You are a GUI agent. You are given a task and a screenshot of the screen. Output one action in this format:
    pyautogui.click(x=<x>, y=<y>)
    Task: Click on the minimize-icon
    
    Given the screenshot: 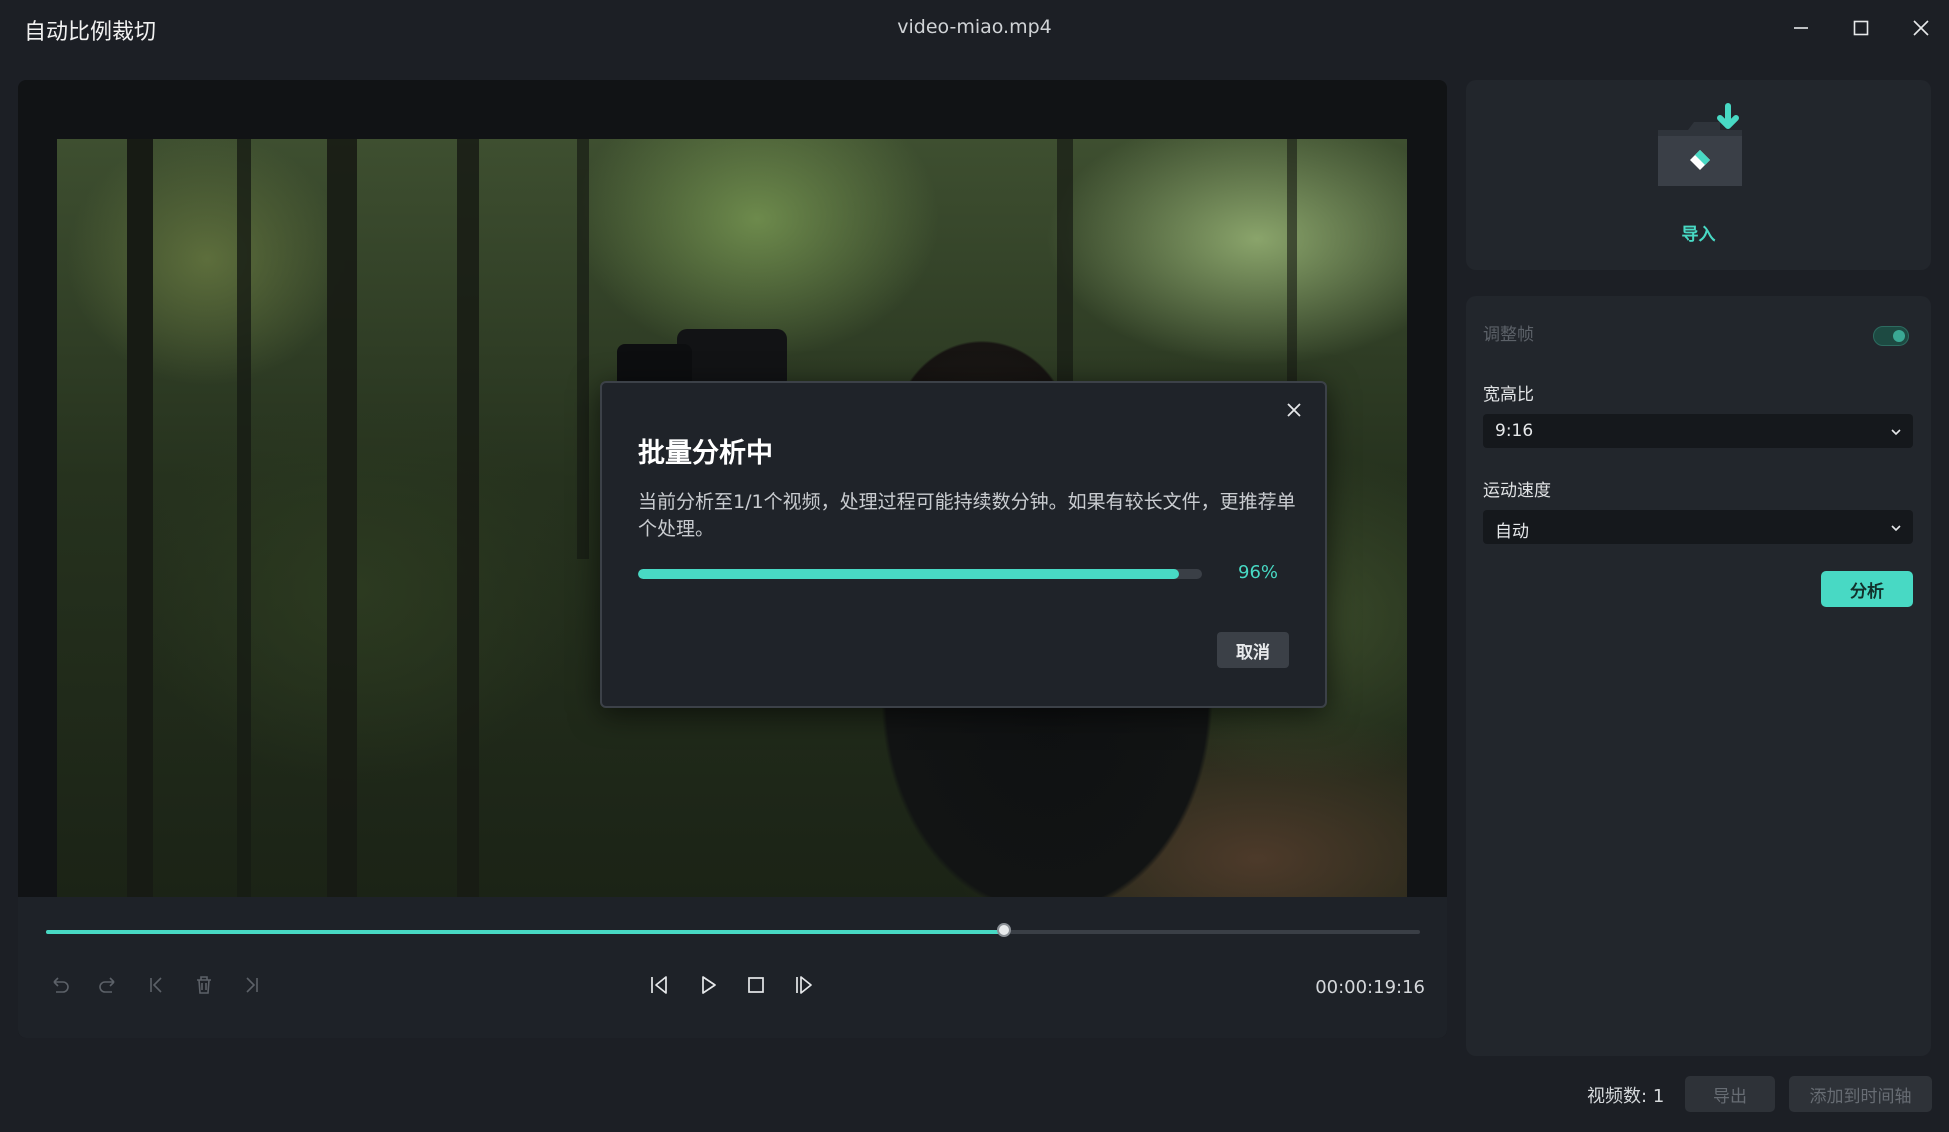 What is the action you would take?
    pyautogui.click(x=1801, y=28)
    